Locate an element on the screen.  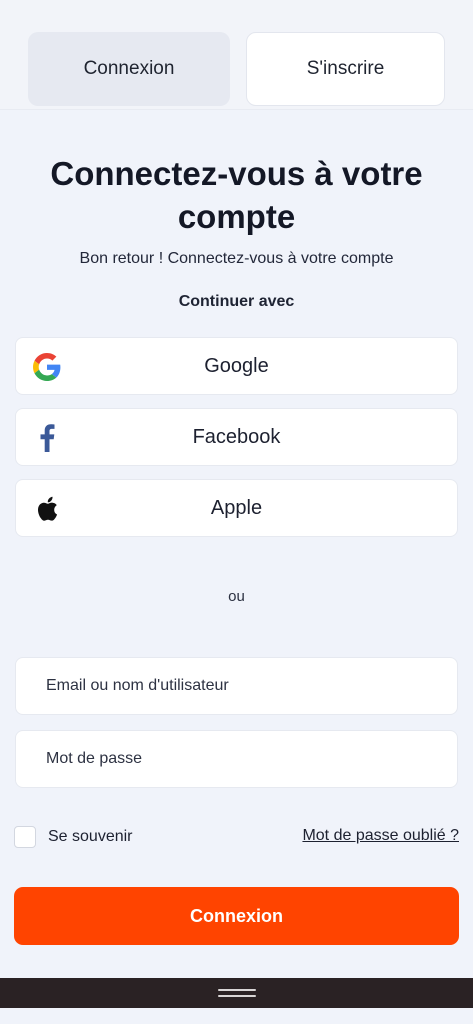
nav-handle-icon is located at coordinates (236, 993).